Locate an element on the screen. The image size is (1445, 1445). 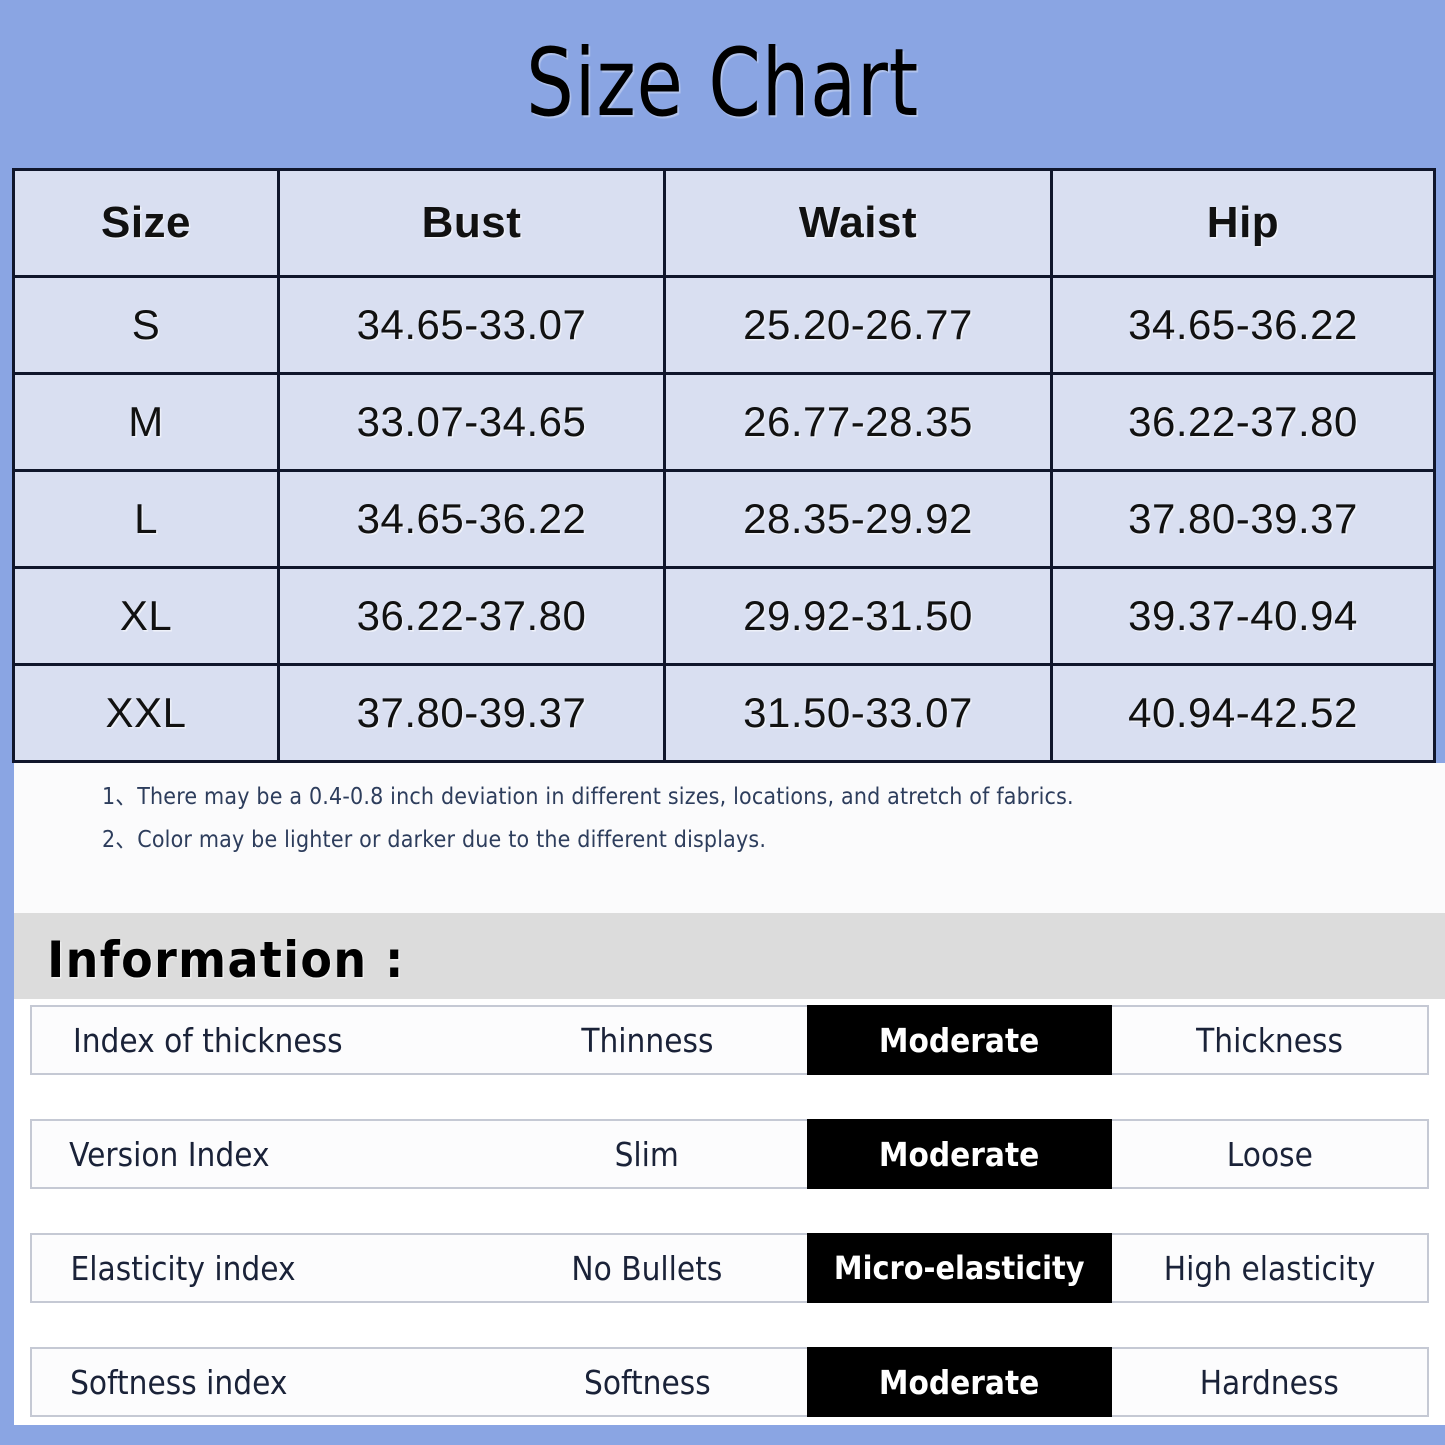
table-row: M 33.07-34.65 26.77-28.35 36.22-37.80 is located at coordinates (724, 422).